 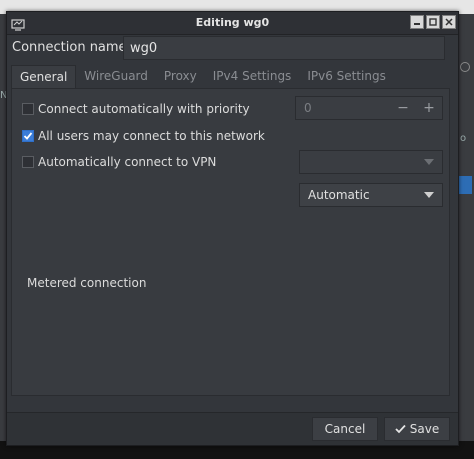 I want to click on background-text-o: o, so click(x=463, y=138).